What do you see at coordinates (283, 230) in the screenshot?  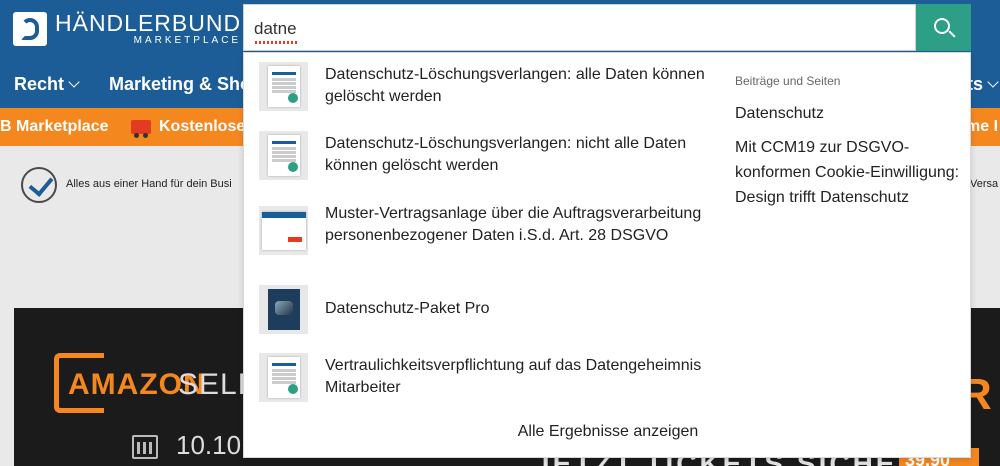 I see `book-thumbnail` at bounding box center [283, 230].